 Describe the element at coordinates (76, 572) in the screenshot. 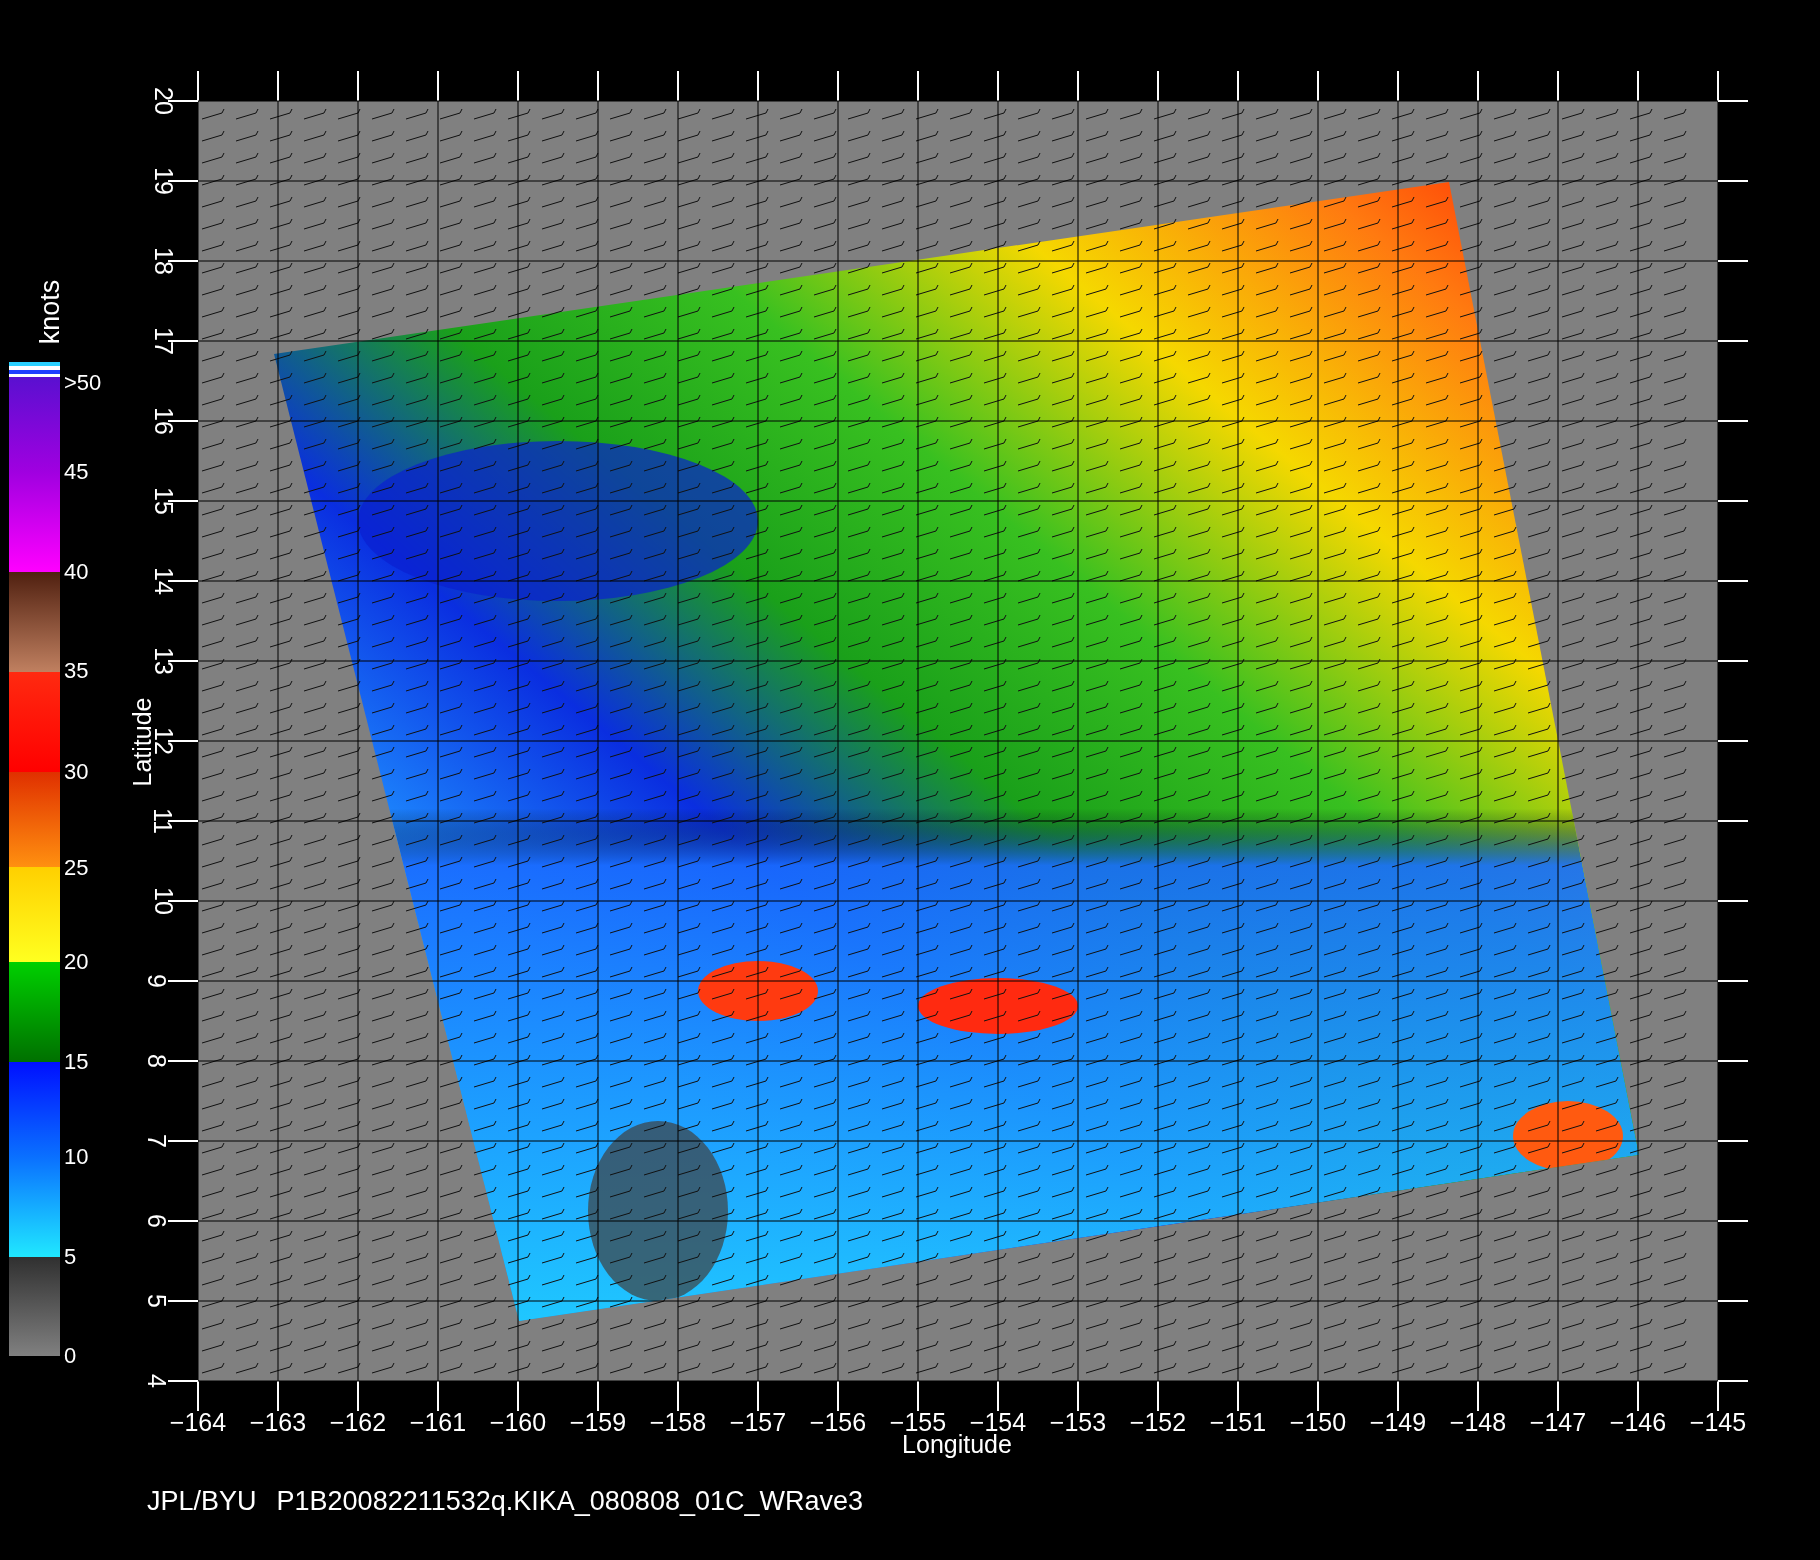

I see `scale-label: 40` at that location.